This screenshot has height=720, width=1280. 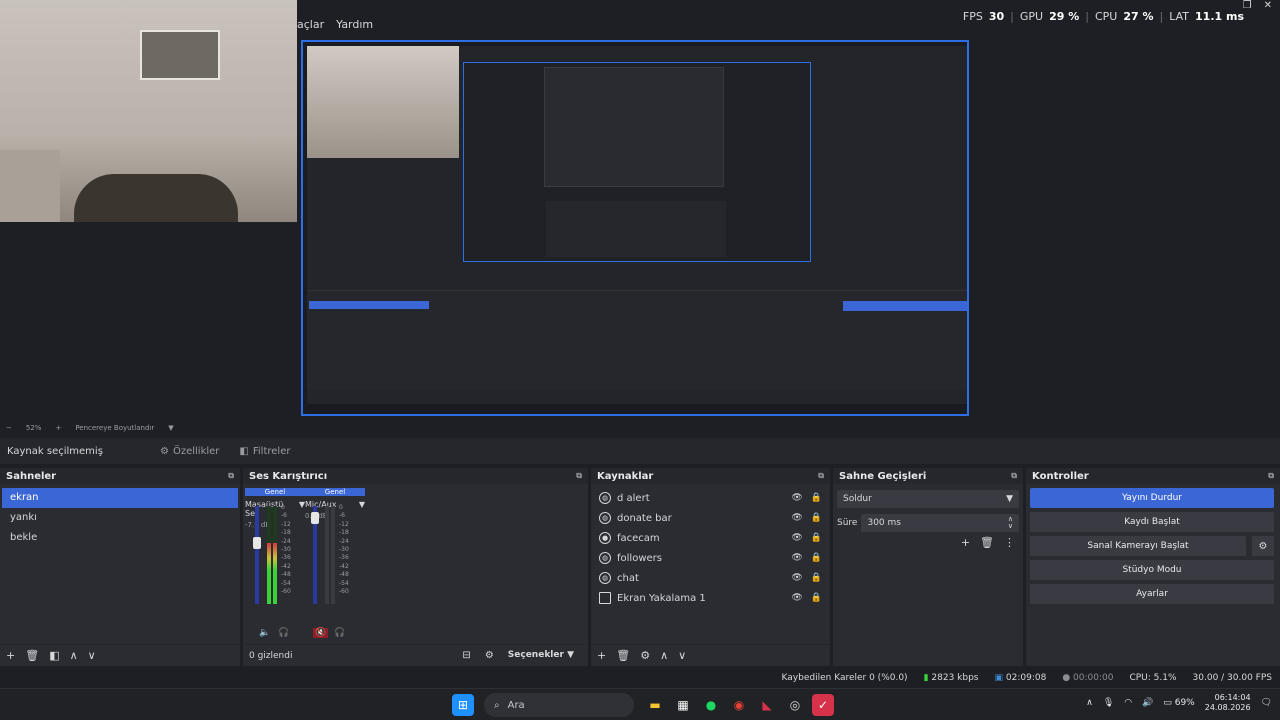 What do you see at coordinates (655, 705) in the screenshot?
I see `file-explorer-icon: ▬` at bounding box center [655, 705].